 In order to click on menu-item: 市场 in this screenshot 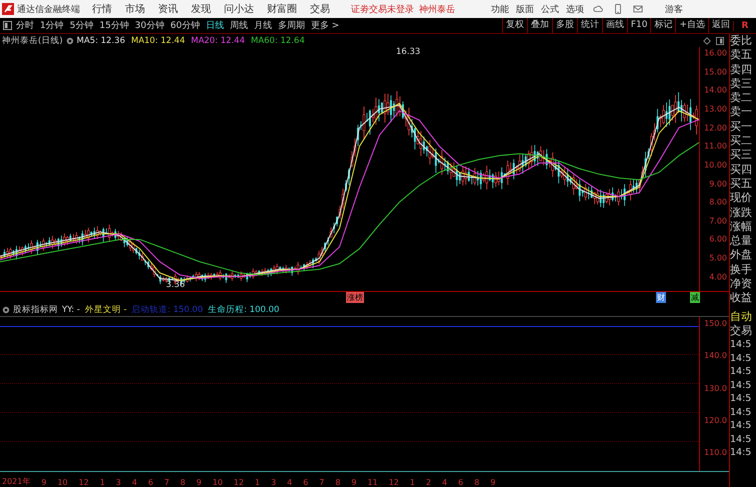, I will do `click(135, 9)`.